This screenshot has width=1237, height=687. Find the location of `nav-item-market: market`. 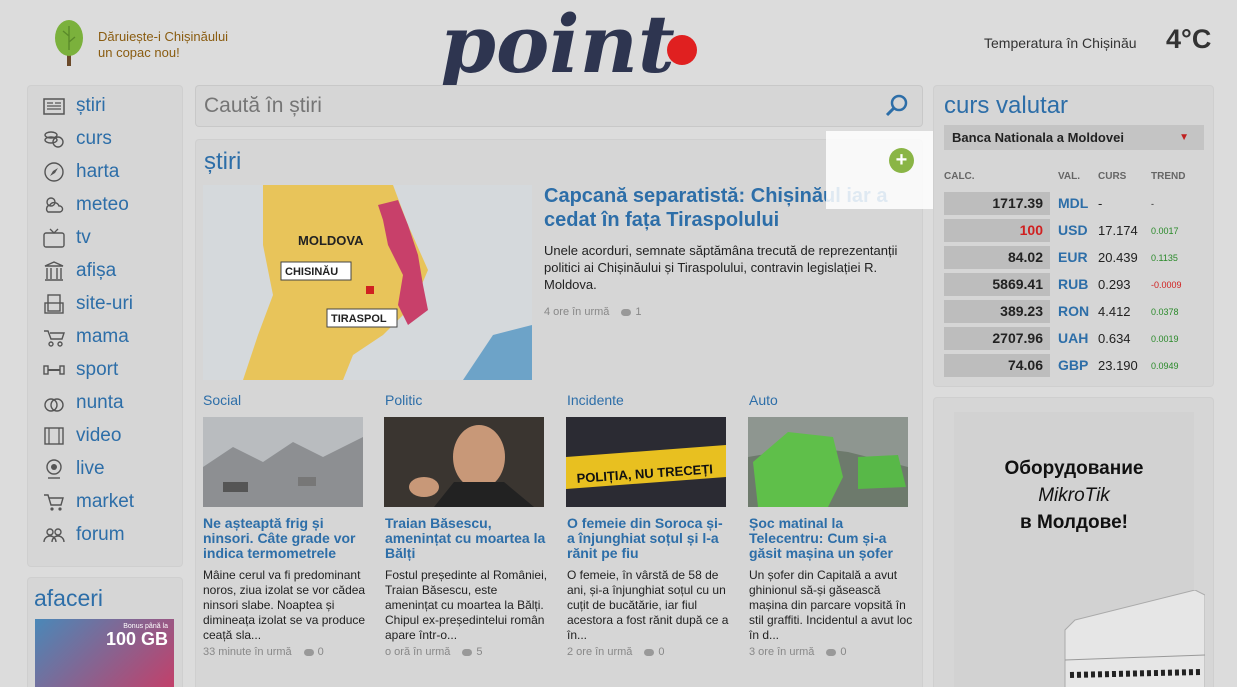

nav-item-market: market is located at coordinates (88, 502).